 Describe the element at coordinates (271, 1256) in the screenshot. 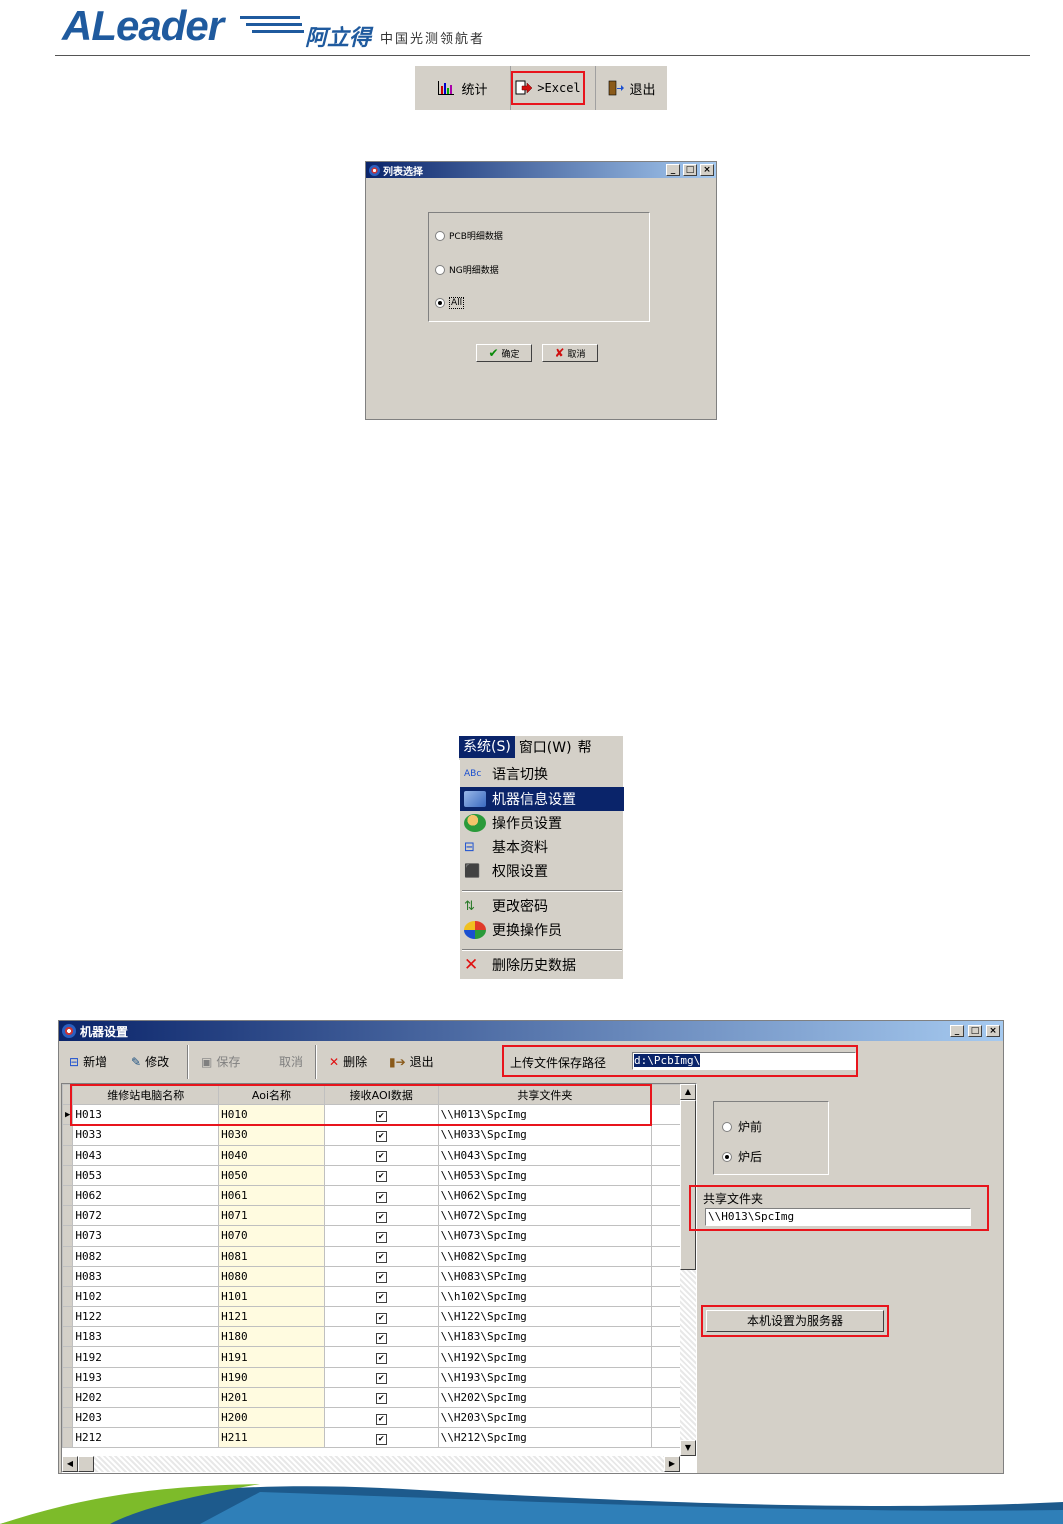

I see `cell-aoi-name: H081` at that location.